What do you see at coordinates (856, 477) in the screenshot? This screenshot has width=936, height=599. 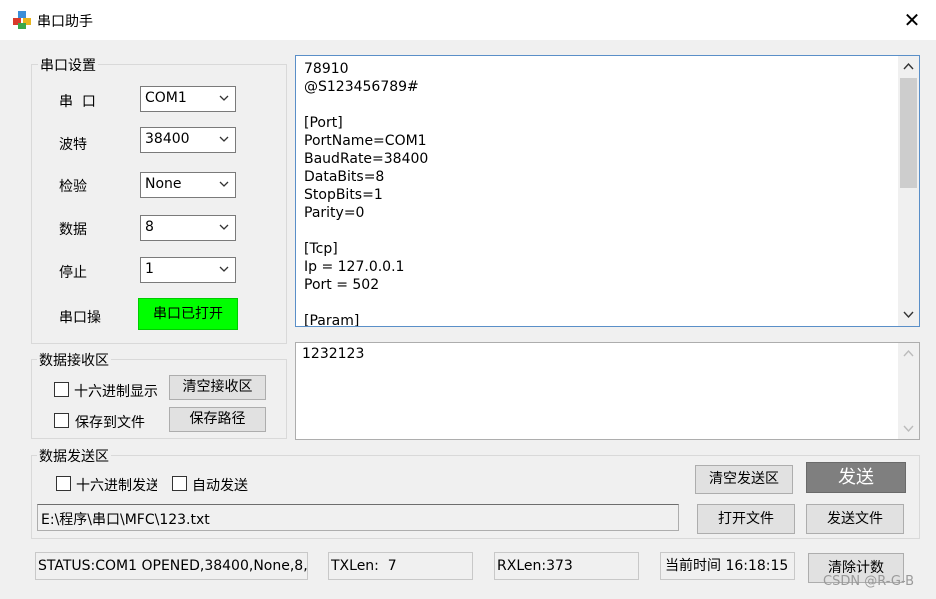 I see `send-button: 发送` at bounding box center [856, 477].